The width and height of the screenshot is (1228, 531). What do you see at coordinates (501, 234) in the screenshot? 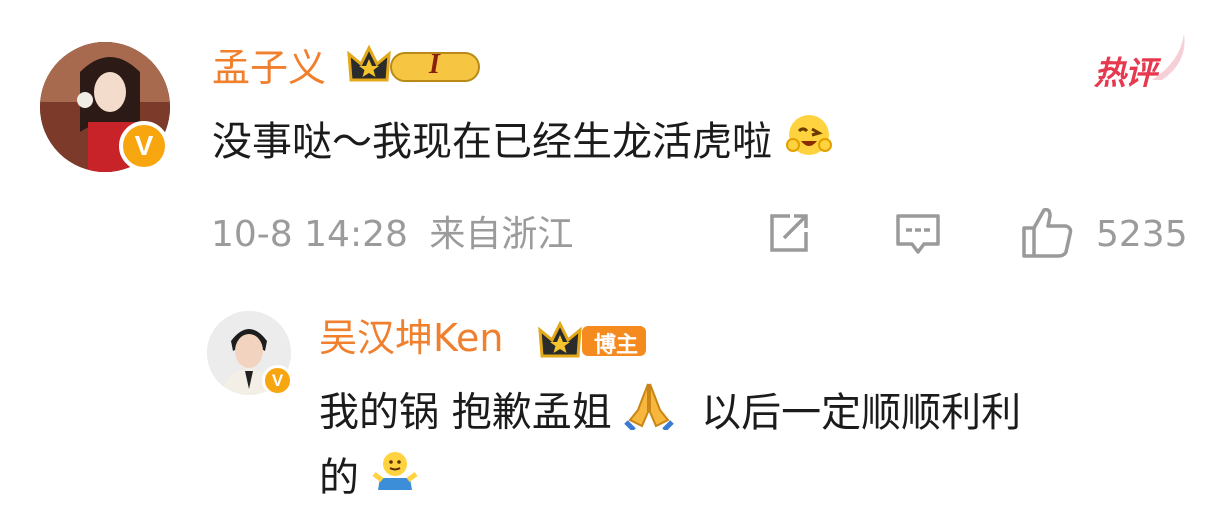
I see `location: 来自浙江` at bounding box center [501, 234].